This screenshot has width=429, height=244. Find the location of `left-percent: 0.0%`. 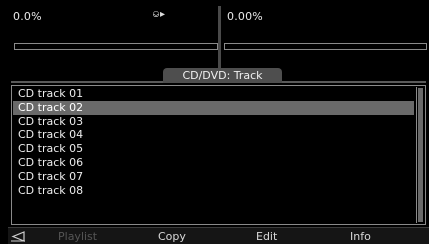

left-percent: 0.0% is located at coordinates (27, 16).